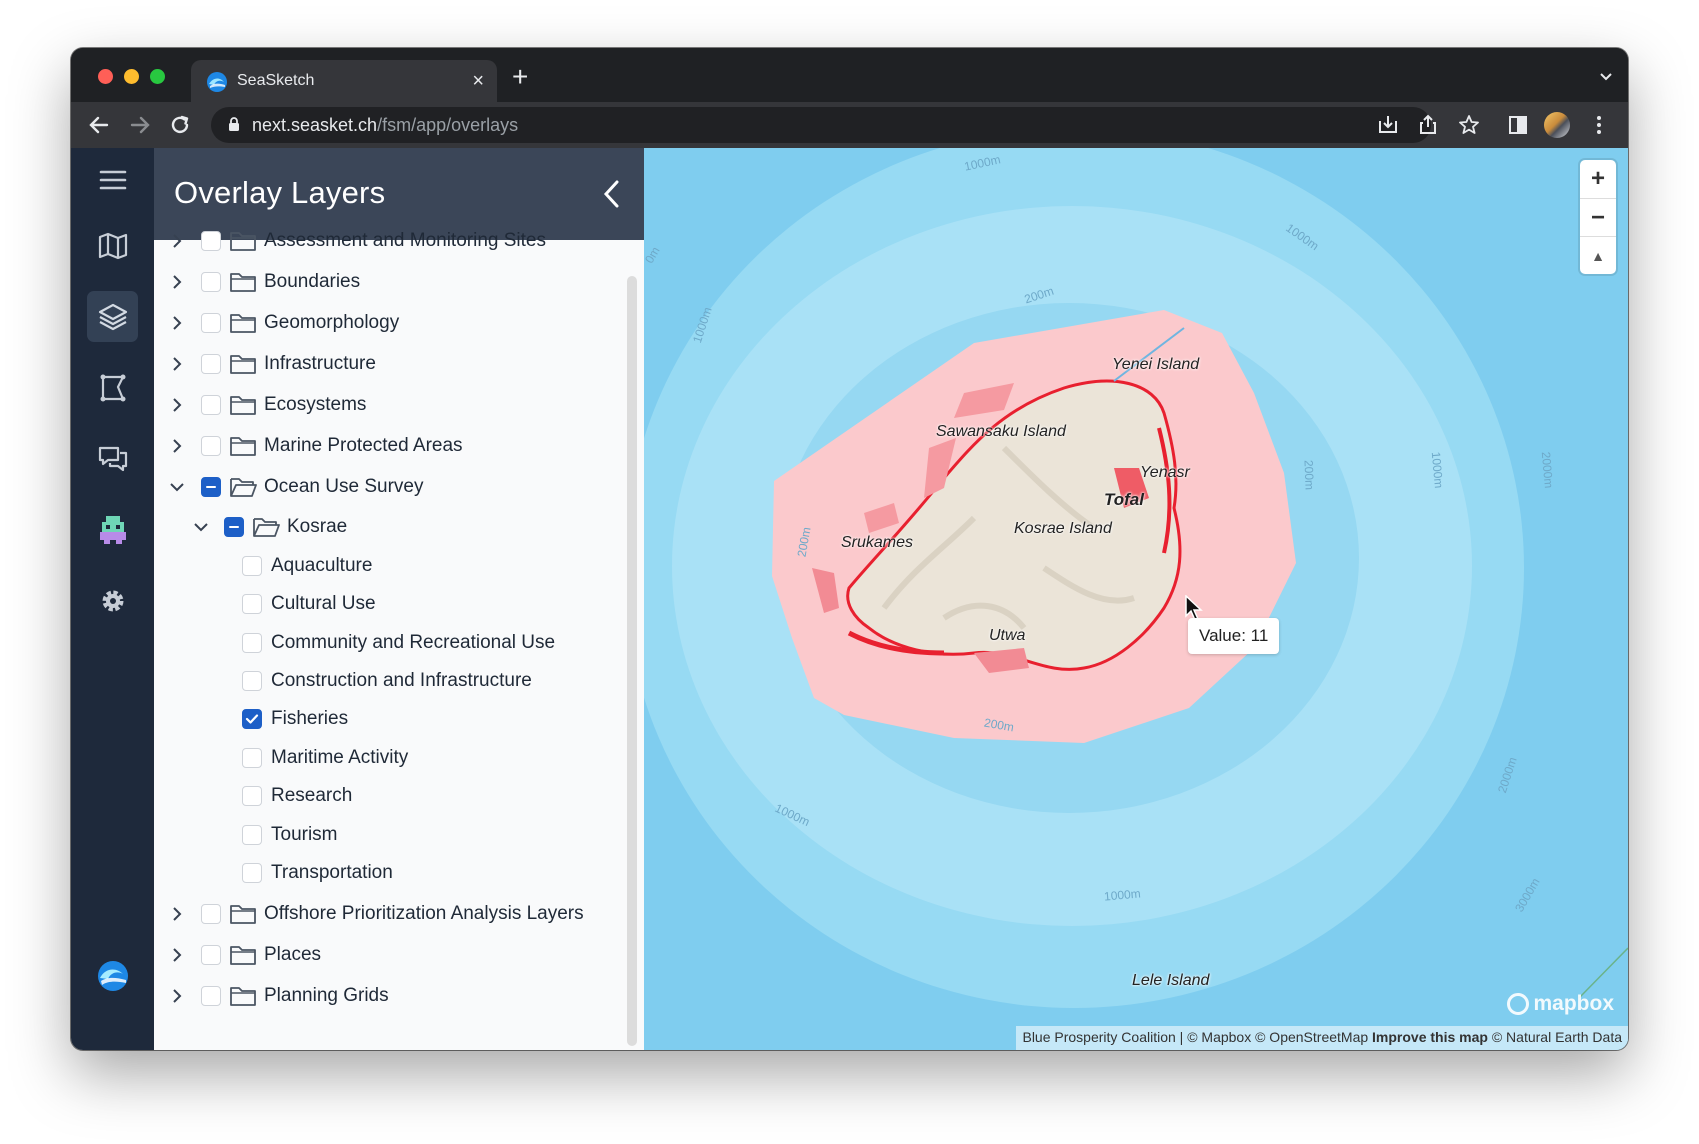 The height and width of the screenshot is (1144, 1699). I want to click on layer-checkbox-checked, so click(252, 719).